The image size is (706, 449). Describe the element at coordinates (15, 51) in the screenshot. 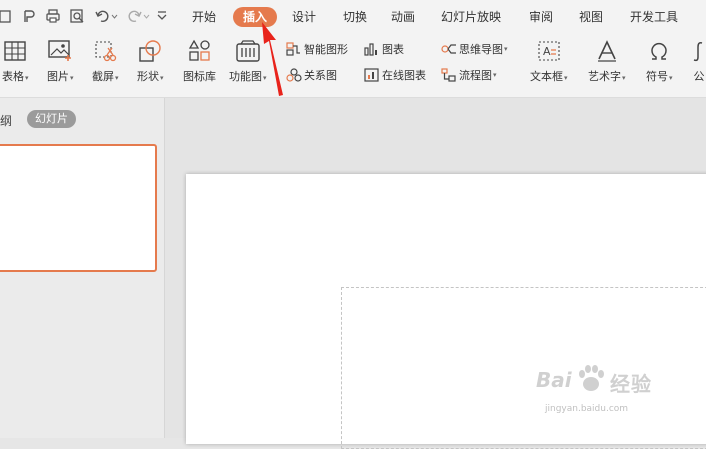

I see `table-icon` at that location.